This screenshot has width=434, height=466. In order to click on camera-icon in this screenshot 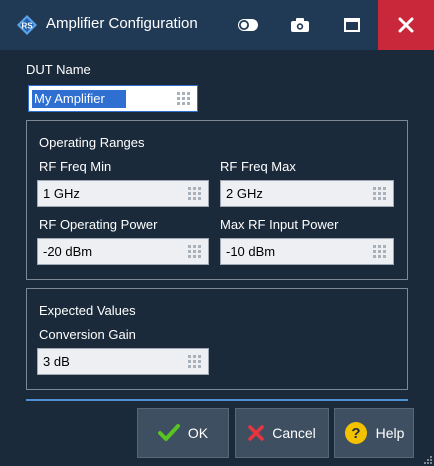, I will do `click(300, 25)`.